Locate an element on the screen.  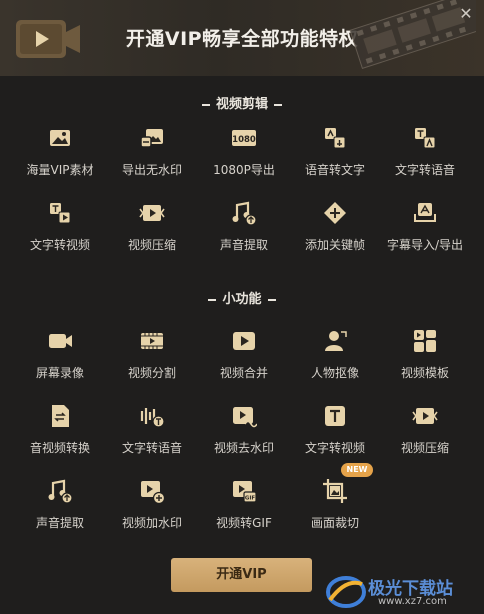
tool-video-to-gif: GIF 视频转GIF is located at coordinates (244, 504).